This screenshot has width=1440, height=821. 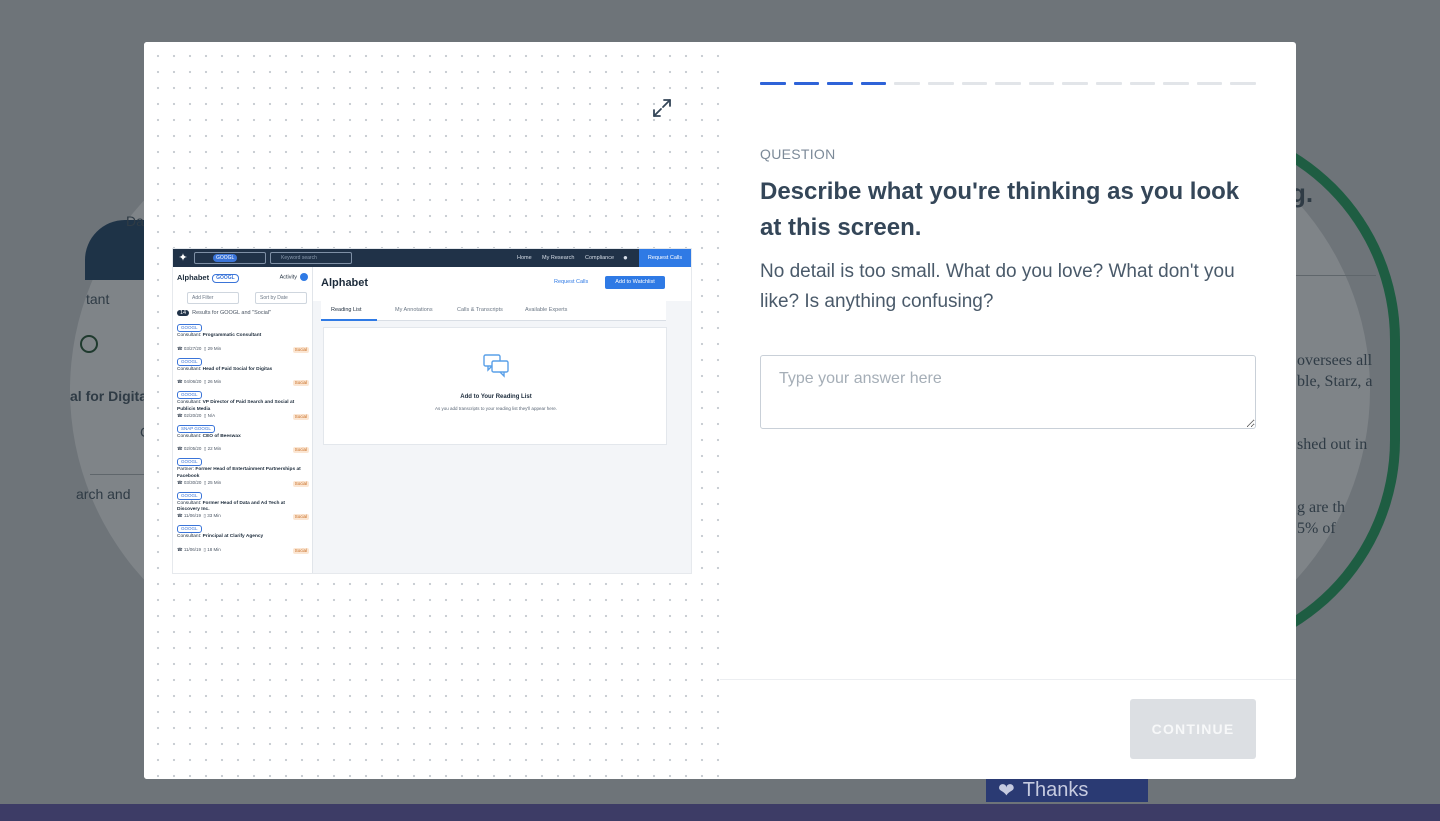 I want to click on question-label: QUESTION, so click(x=798, y=154).